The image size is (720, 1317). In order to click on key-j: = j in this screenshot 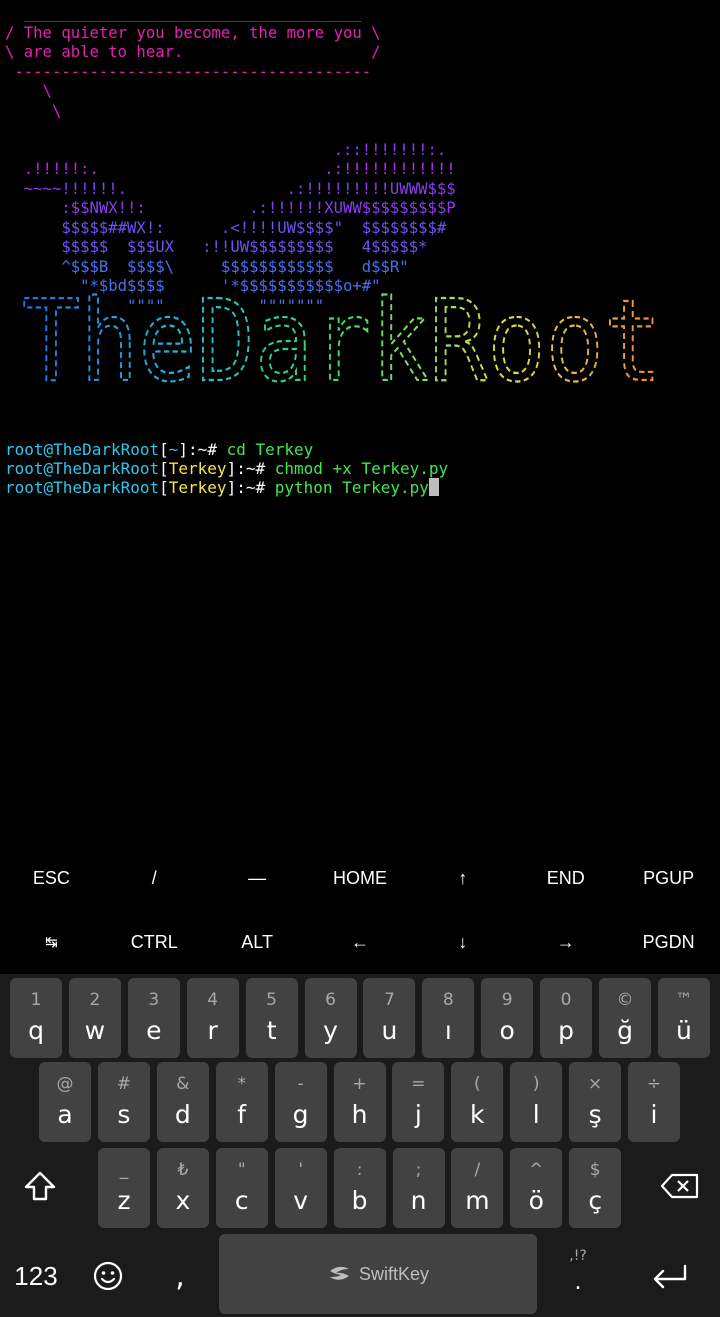, I will do `click(418, 1102)`.